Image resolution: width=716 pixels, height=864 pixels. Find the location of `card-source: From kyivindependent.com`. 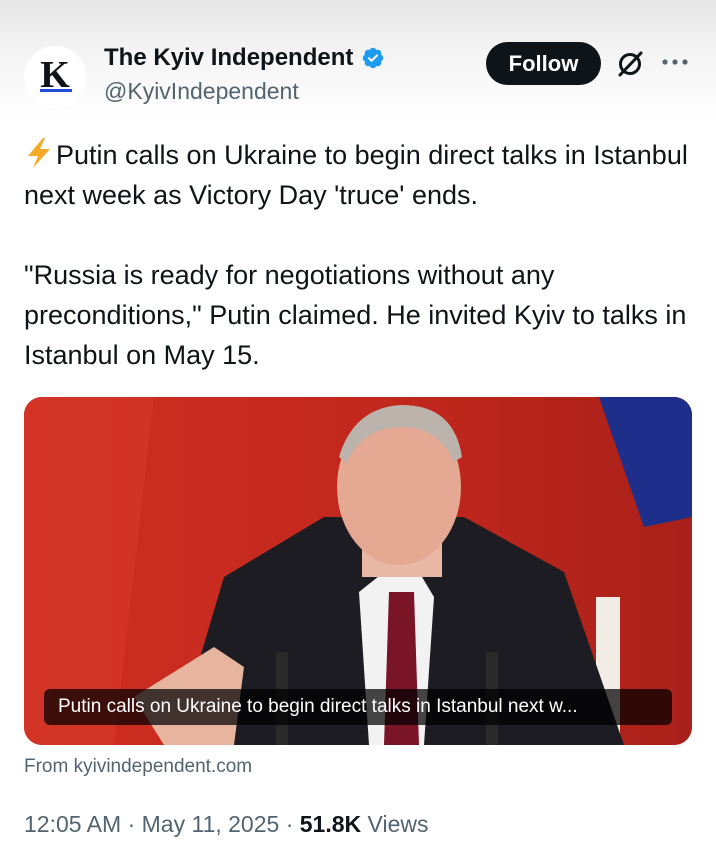

card-source: From kyivindependent.com is located at coordinates (138, 767).